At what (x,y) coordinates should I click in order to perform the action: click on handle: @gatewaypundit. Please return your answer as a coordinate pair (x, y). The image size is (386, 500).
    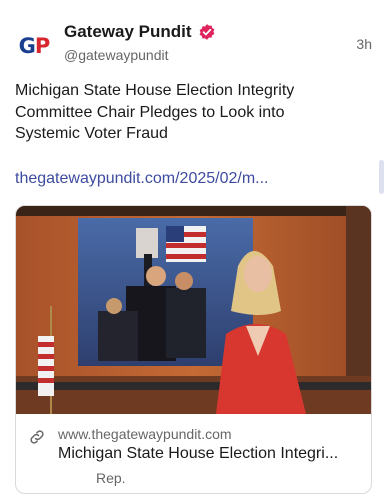
    Looking at the image, I should click on (219, 55).